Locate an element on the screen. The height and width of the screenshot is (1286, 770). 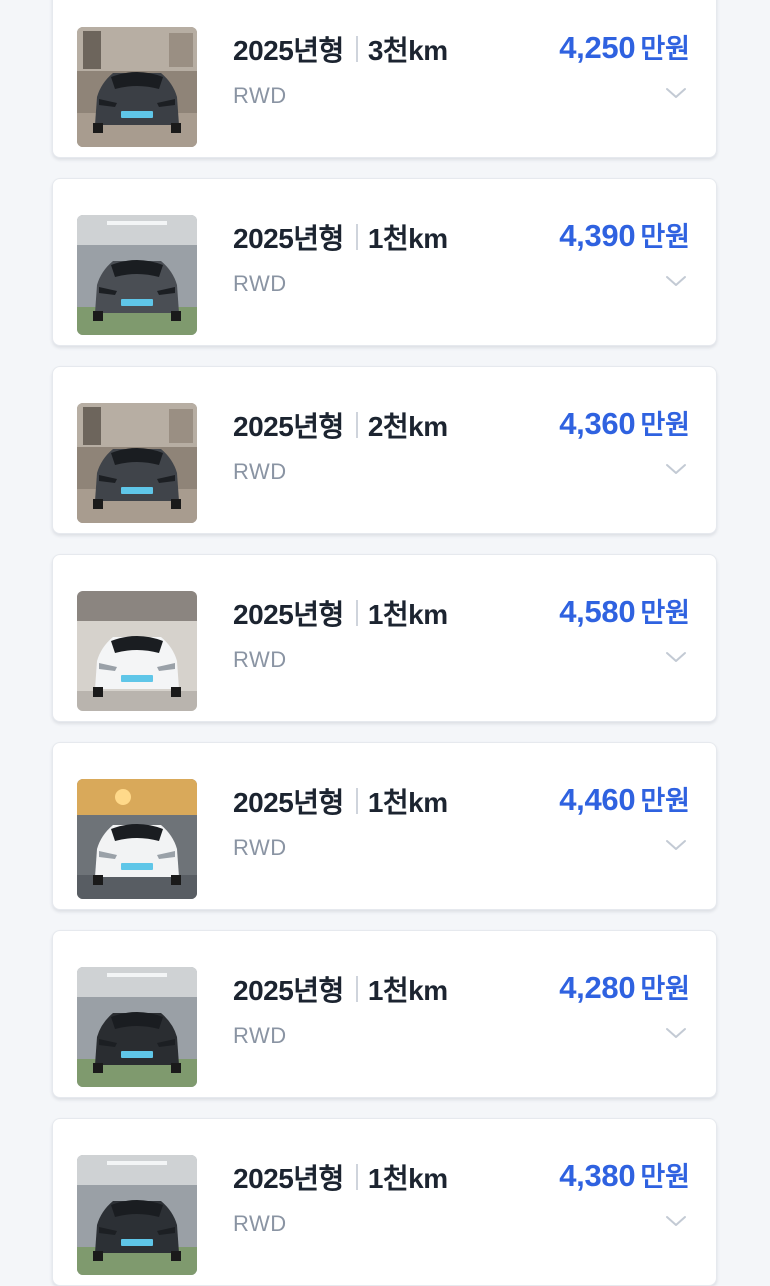
listing-spec: 2025년형 3천km is located at coordinates (340, 49).